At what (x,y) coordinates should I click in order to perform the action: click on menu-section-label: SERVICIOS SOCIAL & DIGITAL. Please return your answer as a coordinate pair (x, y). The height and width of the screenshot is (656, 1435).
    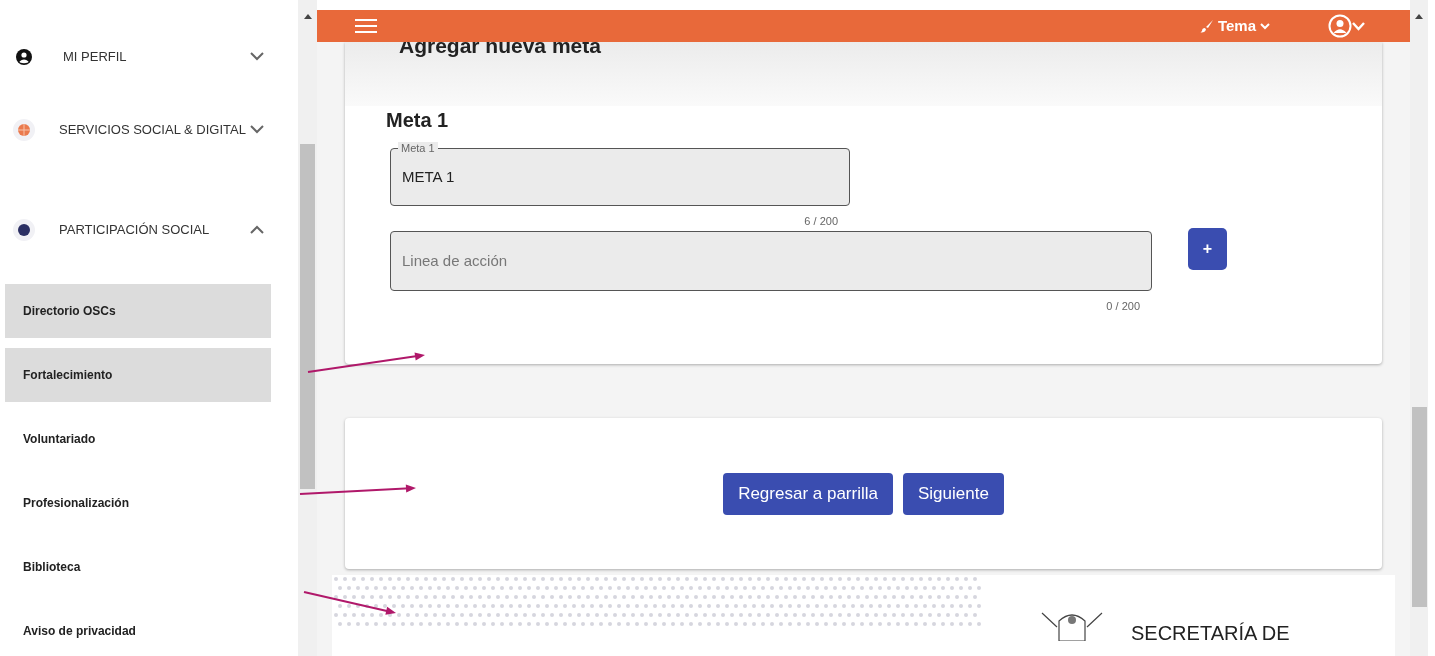
    Looking at the image, I should click on (154, 129).